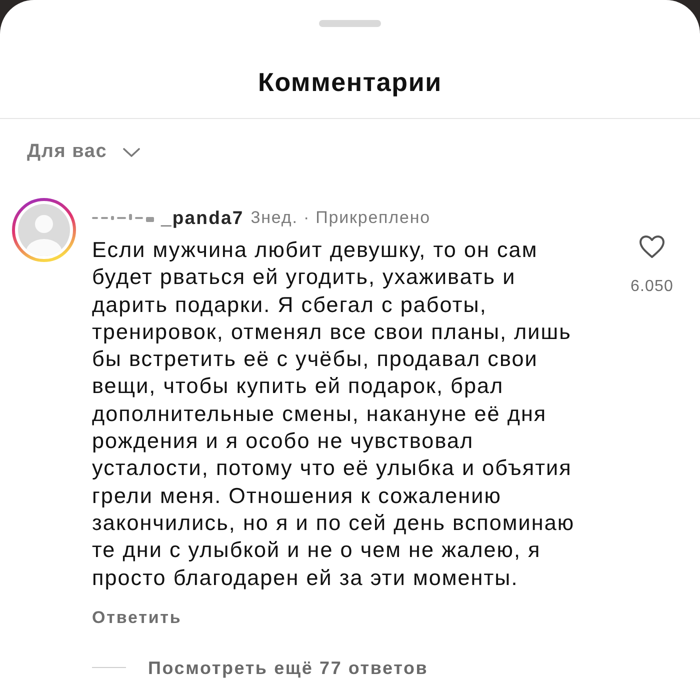  I want to click on sort-dropdown: Для вас, so click(83, 152).